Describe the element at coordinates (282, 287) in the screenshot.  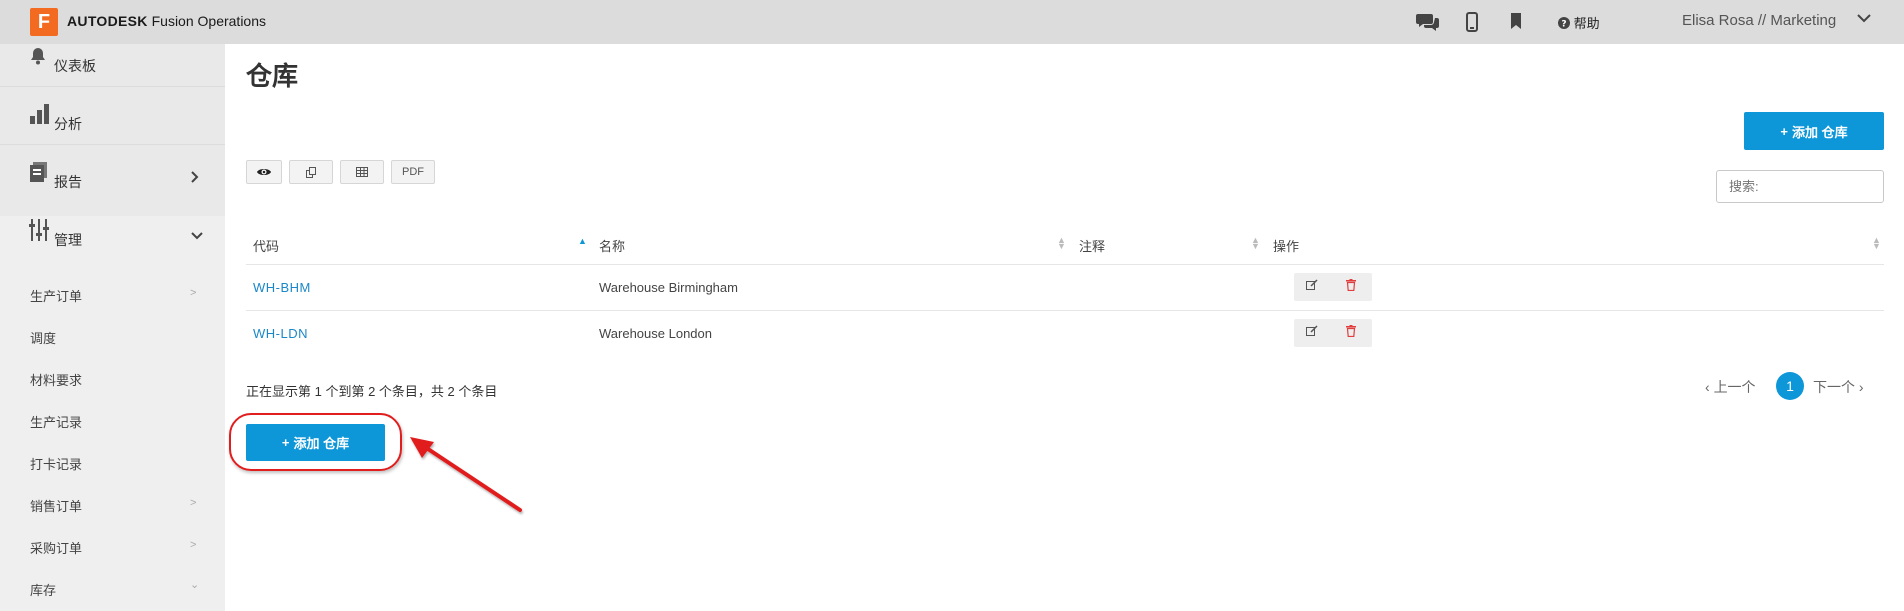
I see `warehouse-code-link: WH-BHM` at that location.